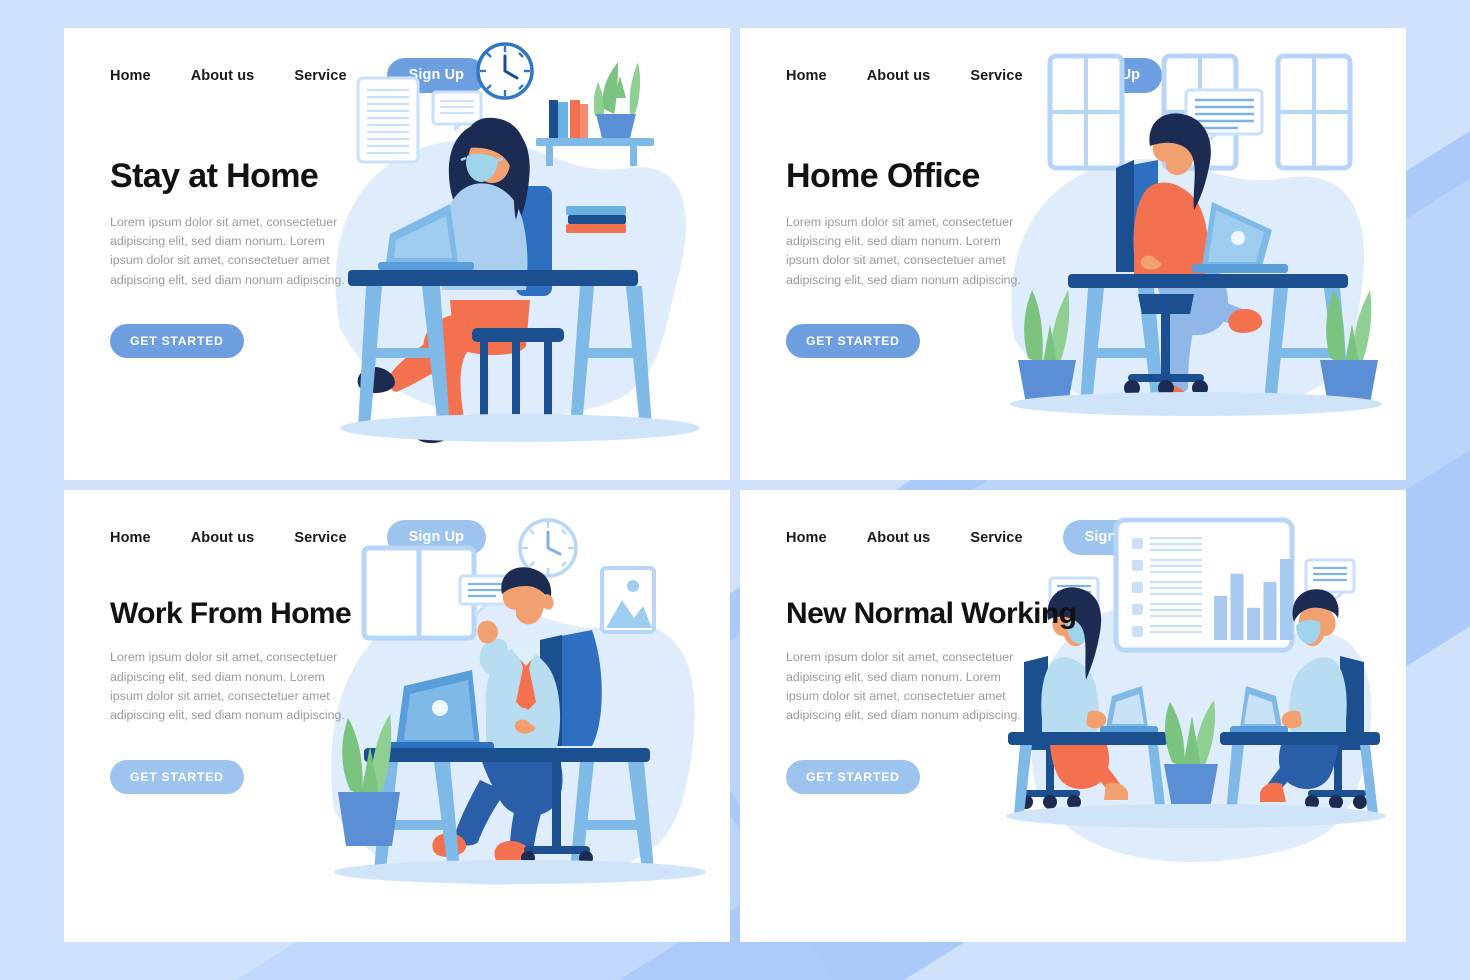  I want to click on window, so click(419, 593).